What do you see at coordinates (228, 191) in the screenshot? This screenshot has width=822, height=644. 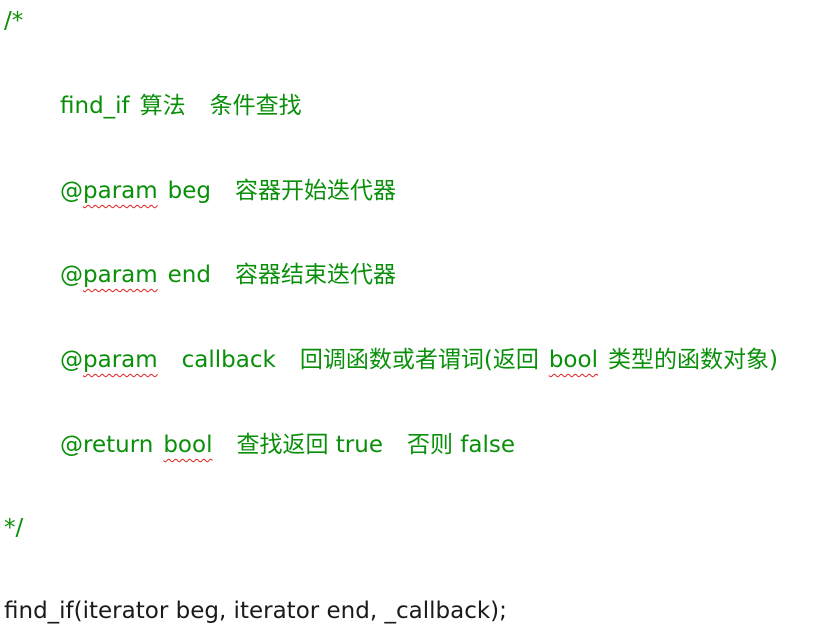 I see `doc-line-param-beg: @param beg 容器开始迭代器` at bounding box center [228, 191].